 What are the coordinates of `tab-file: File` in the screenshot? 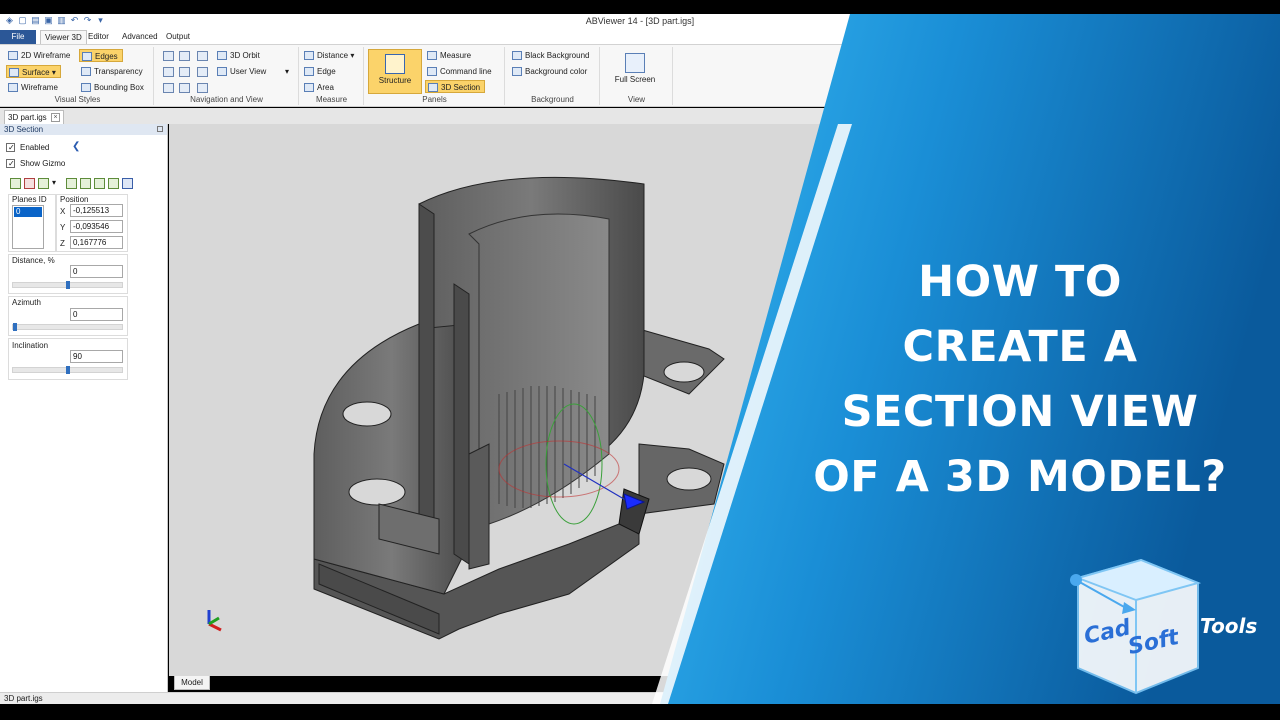 It's located at (18, 37).